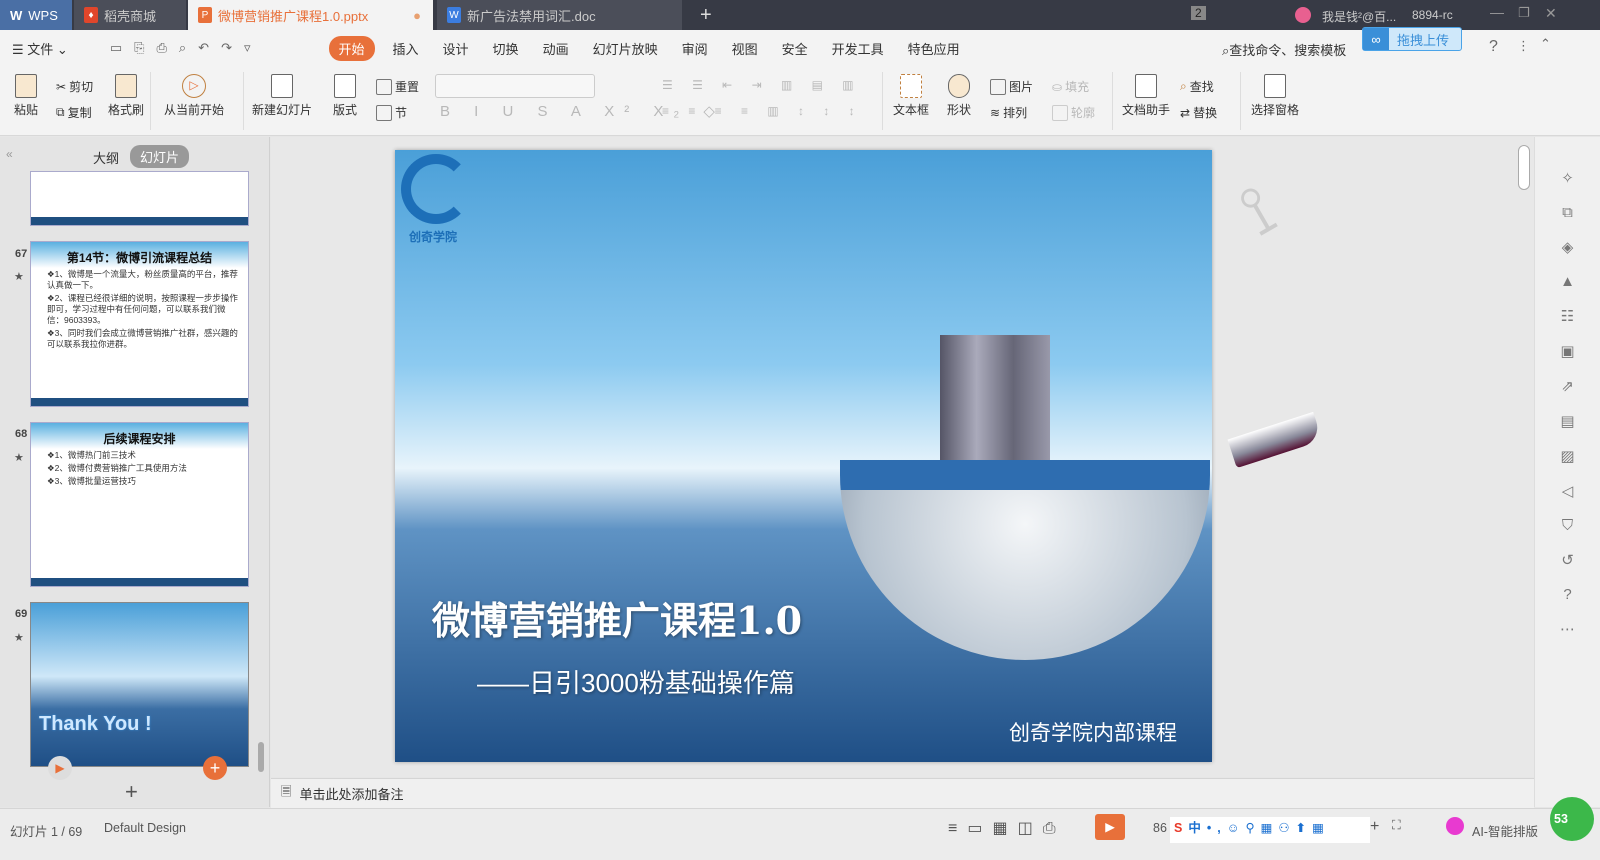 The image size is (1600, 860). What do you see at coordinates (1567, 594) in the screenshot?
I see `help-icon: ?` at bounding box center [1567, 594].